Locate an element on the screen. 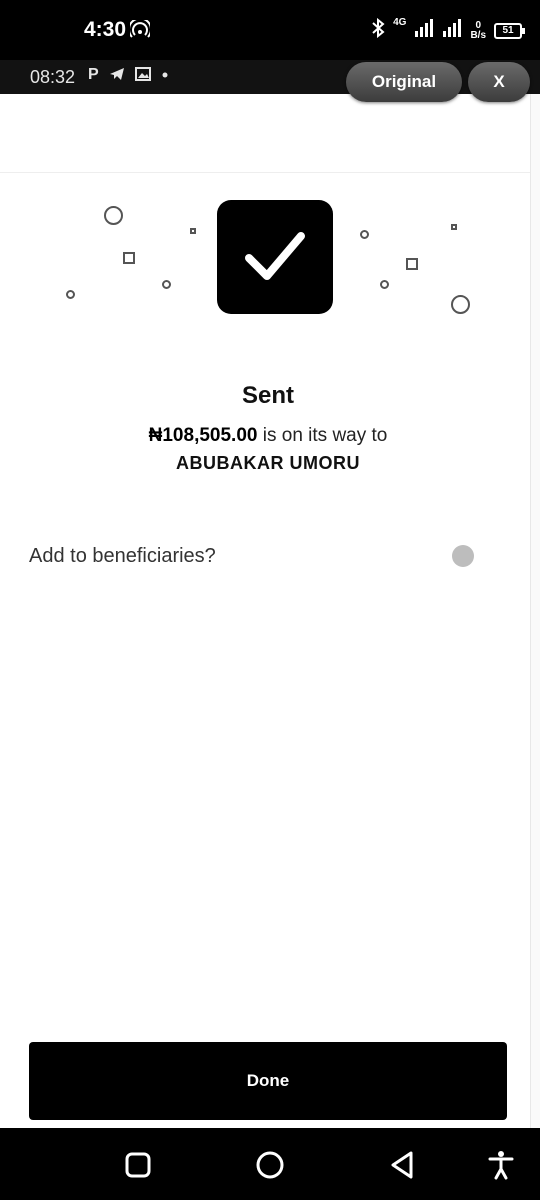 The width and height of the screenshot is (540, 1200). device-status-bar: 4:30 4G 0 B/s 51 is located at coordinates (270, 30).